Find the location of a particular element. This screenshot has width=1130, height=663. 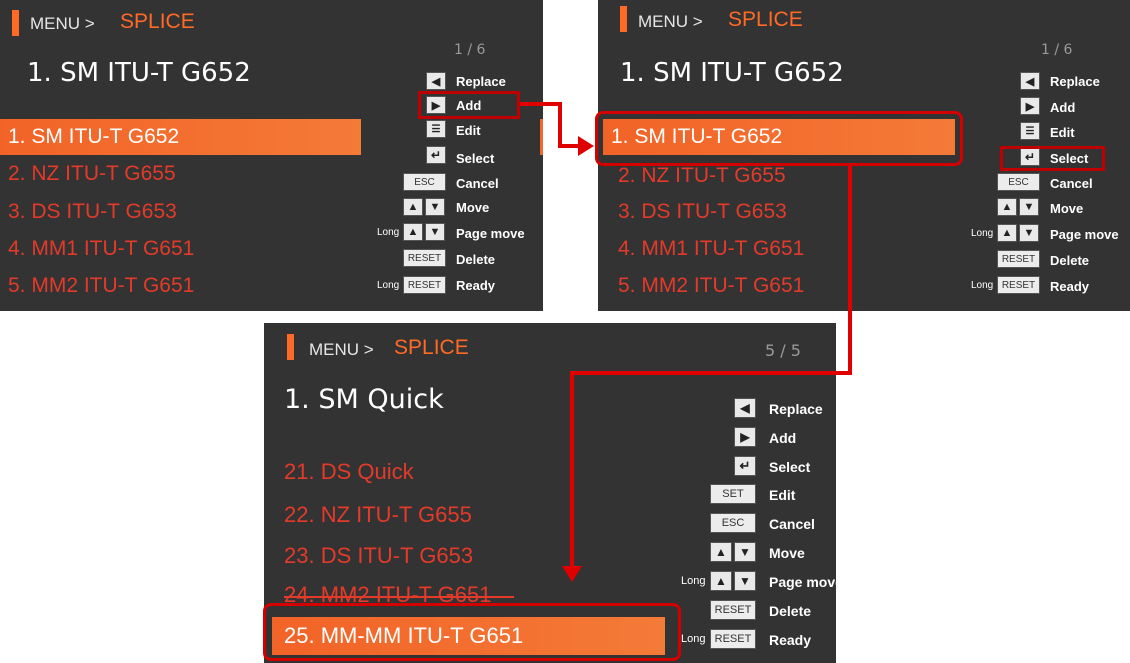

selection-bar-edge is located at coordinates (541, 137).